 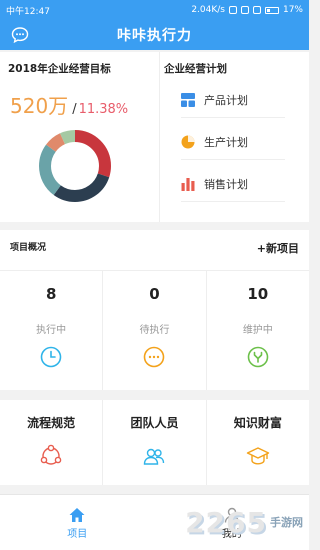 I want to click on battery-icon, so click(x=271, y=10).